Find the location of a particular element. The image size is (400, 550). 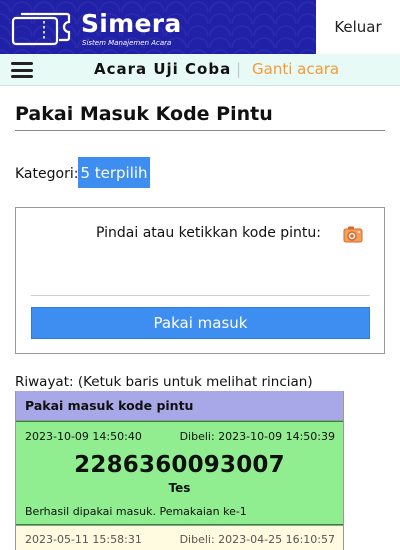

door-code-input is located at coordinates (200, 279).